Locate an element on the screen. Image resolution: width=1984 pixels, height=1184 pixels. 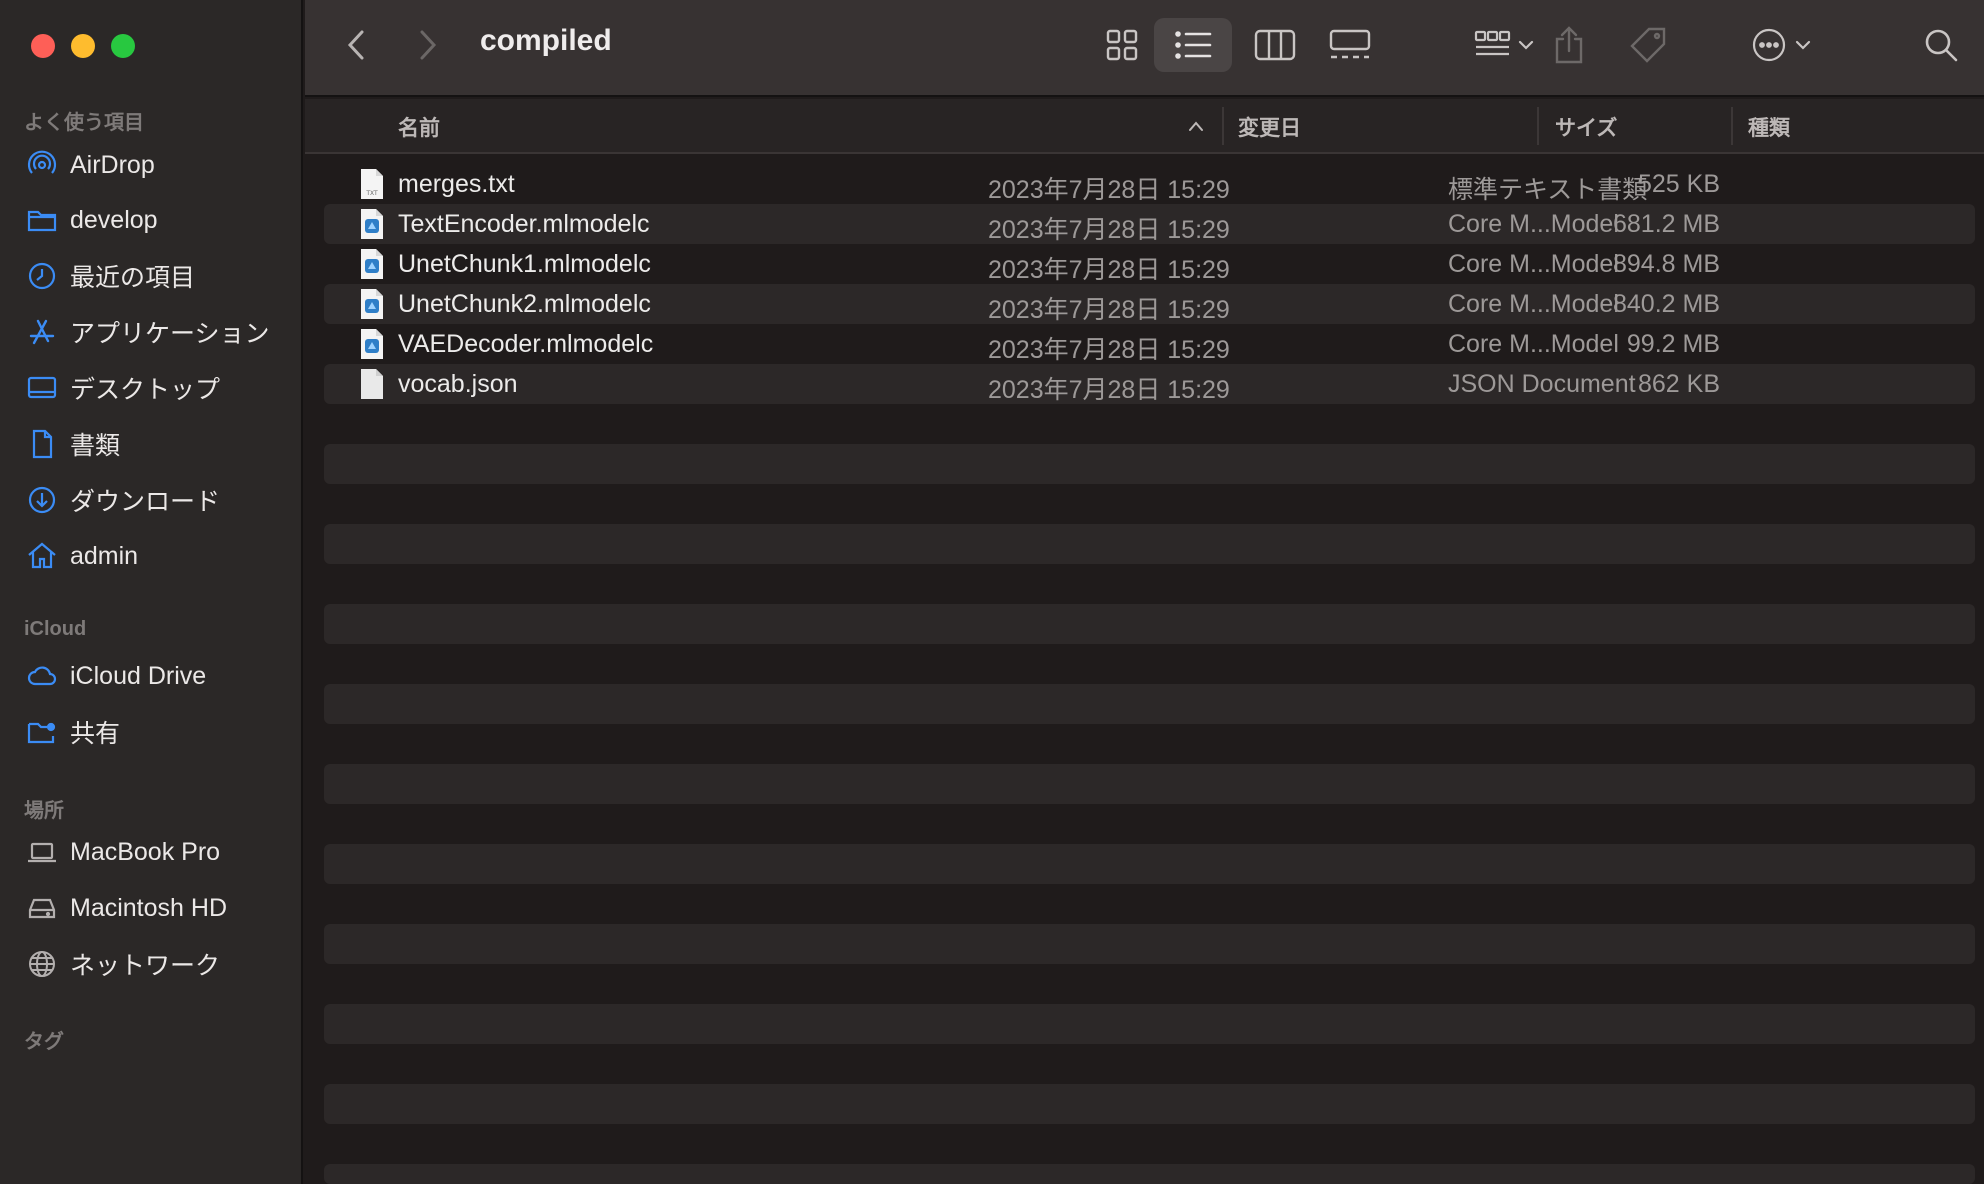
icon-view-button is located at coordinates (1122, 45).